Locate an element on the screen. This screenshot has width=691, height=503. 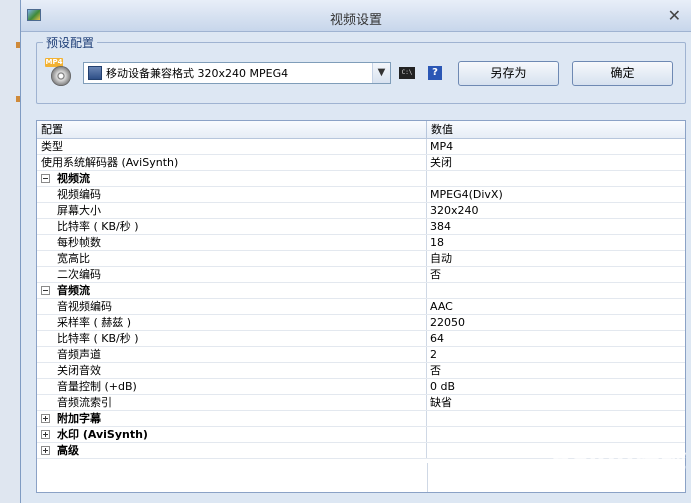
grid-row: 比特率 ( KB/秒 ) 64 is located at coordinates (361, 339).